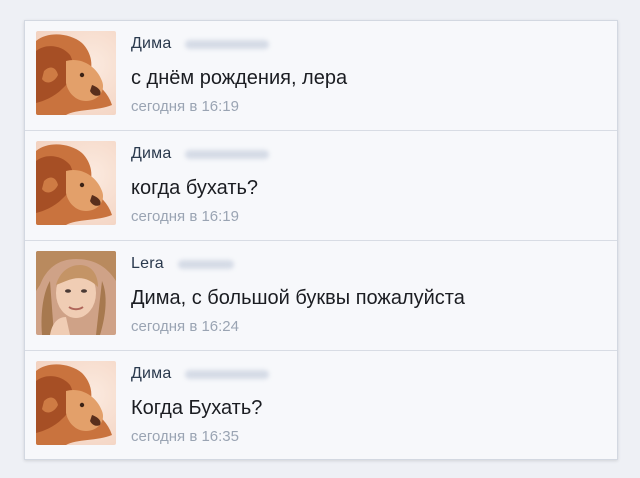 This screenshot has height=478, width=640. What do you see at coordinates (185, 326) in the screenshot?
I see `message-timestamp: сегодня в 16:24` at bounding box center [185, 326].